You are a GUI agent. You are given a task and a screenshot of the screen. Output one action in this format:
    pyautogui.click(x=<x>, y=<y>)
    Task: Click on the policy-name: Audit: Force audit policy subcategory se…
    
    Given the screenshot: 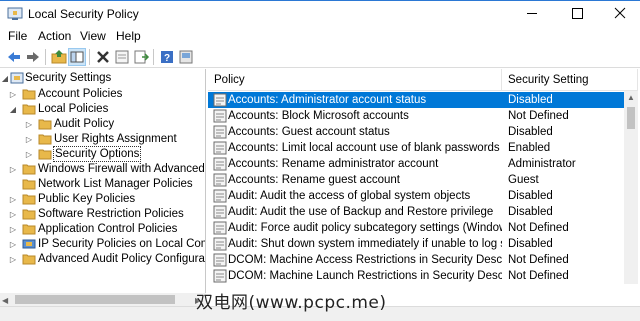 What is the action you would take?
    pyautogui.click(x=365, y=228)
    